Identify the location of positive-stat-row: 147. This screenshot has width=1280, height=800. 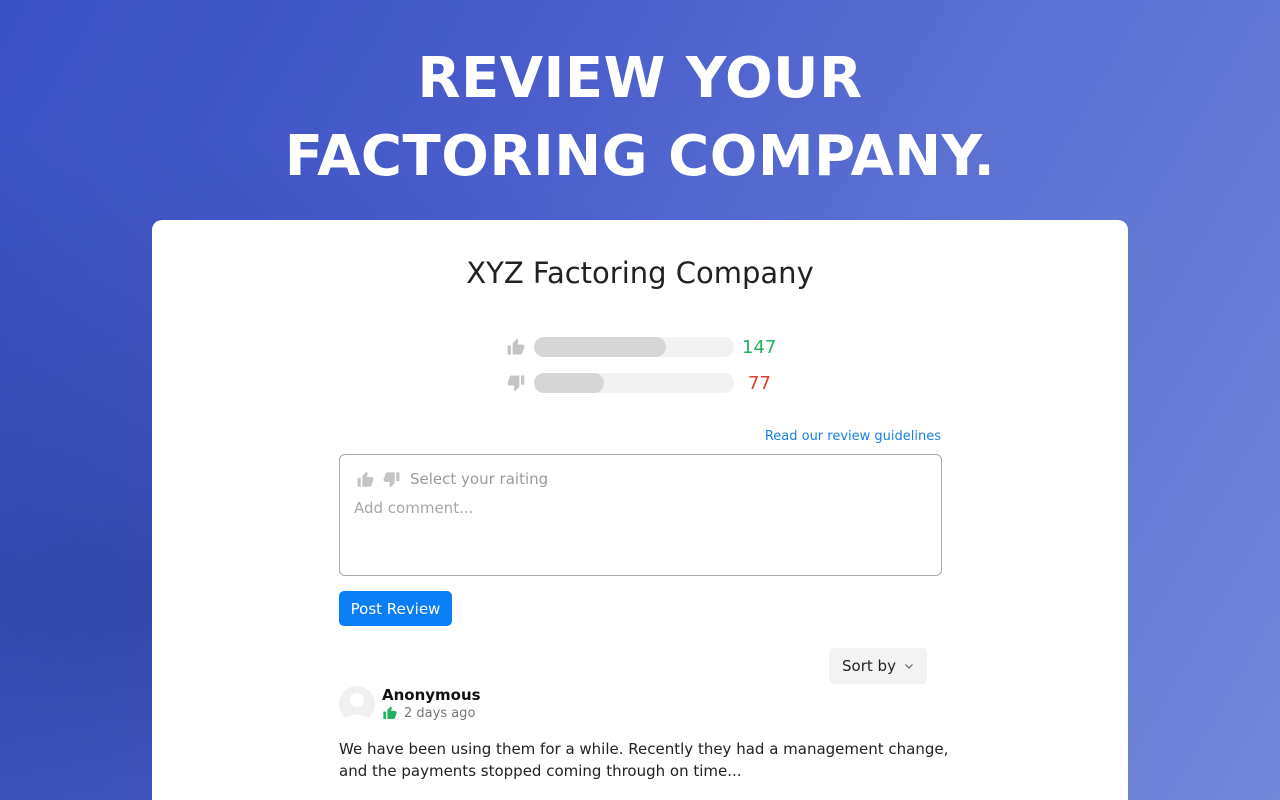
(640, 347).